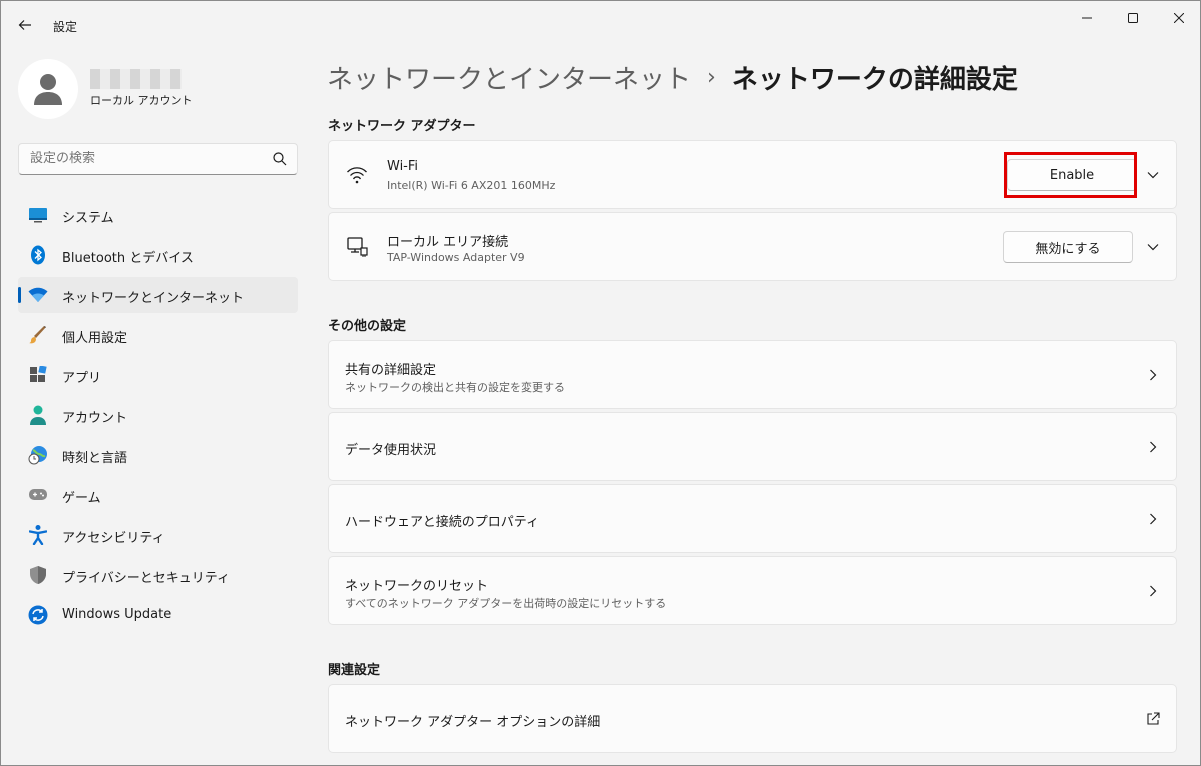 The width and height of the screenshot is (1201, 766). What do you see at coordinates (158, 495) in the screenshot?
I see `sidebar-item-gaming: ゲーム` at bounding box center [158, 495].